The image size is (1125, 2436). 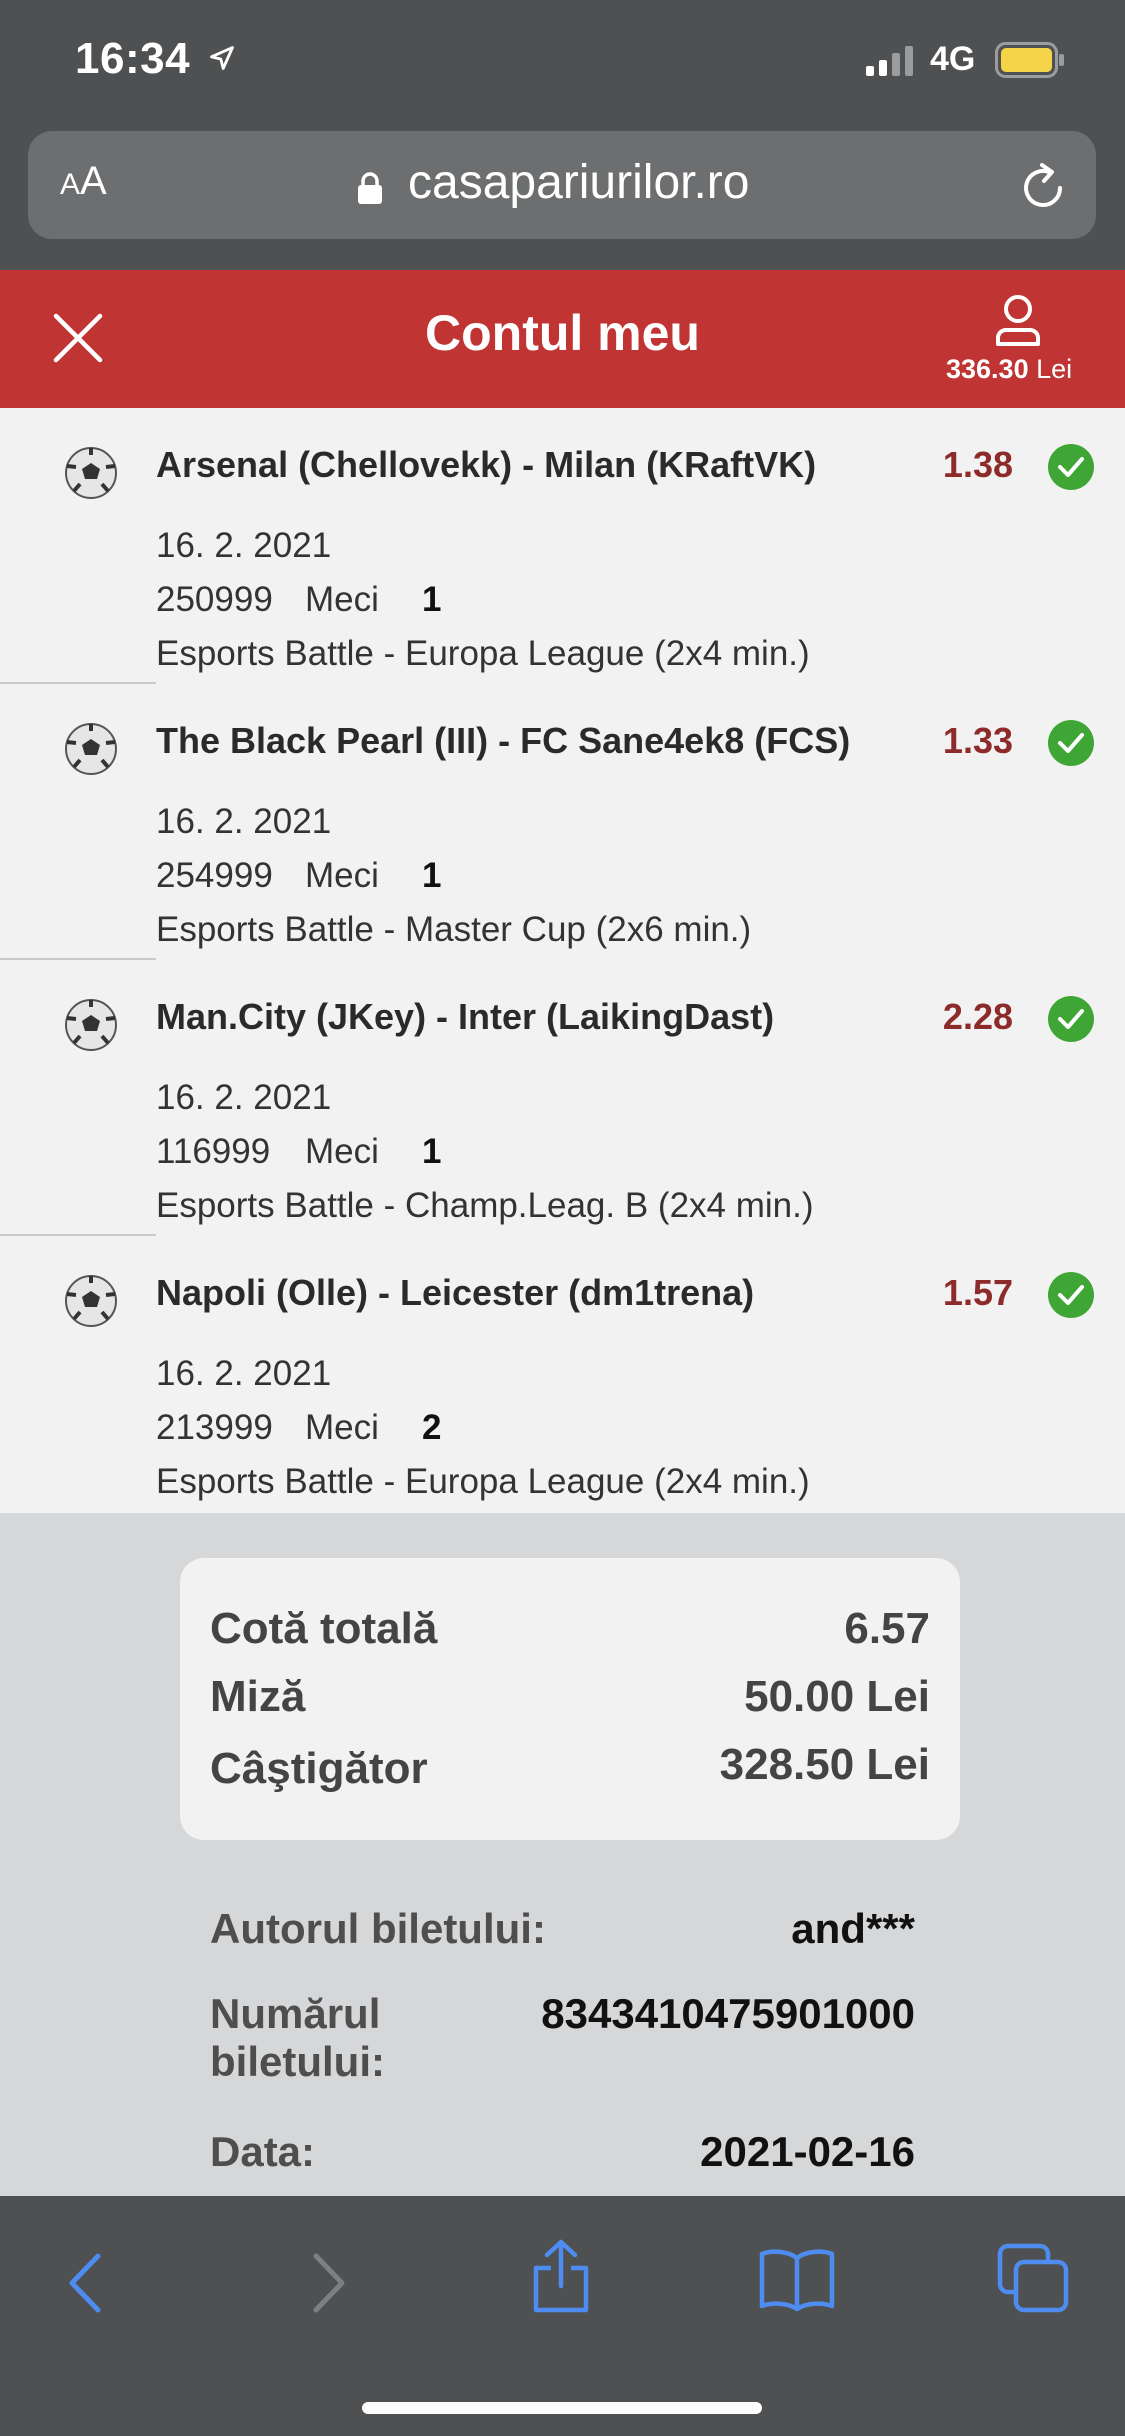 What do you see at coordinates (263, 2151) in the screenshot?
I see `ticket-date-label: Data:` at bounding box center [263, 2151].